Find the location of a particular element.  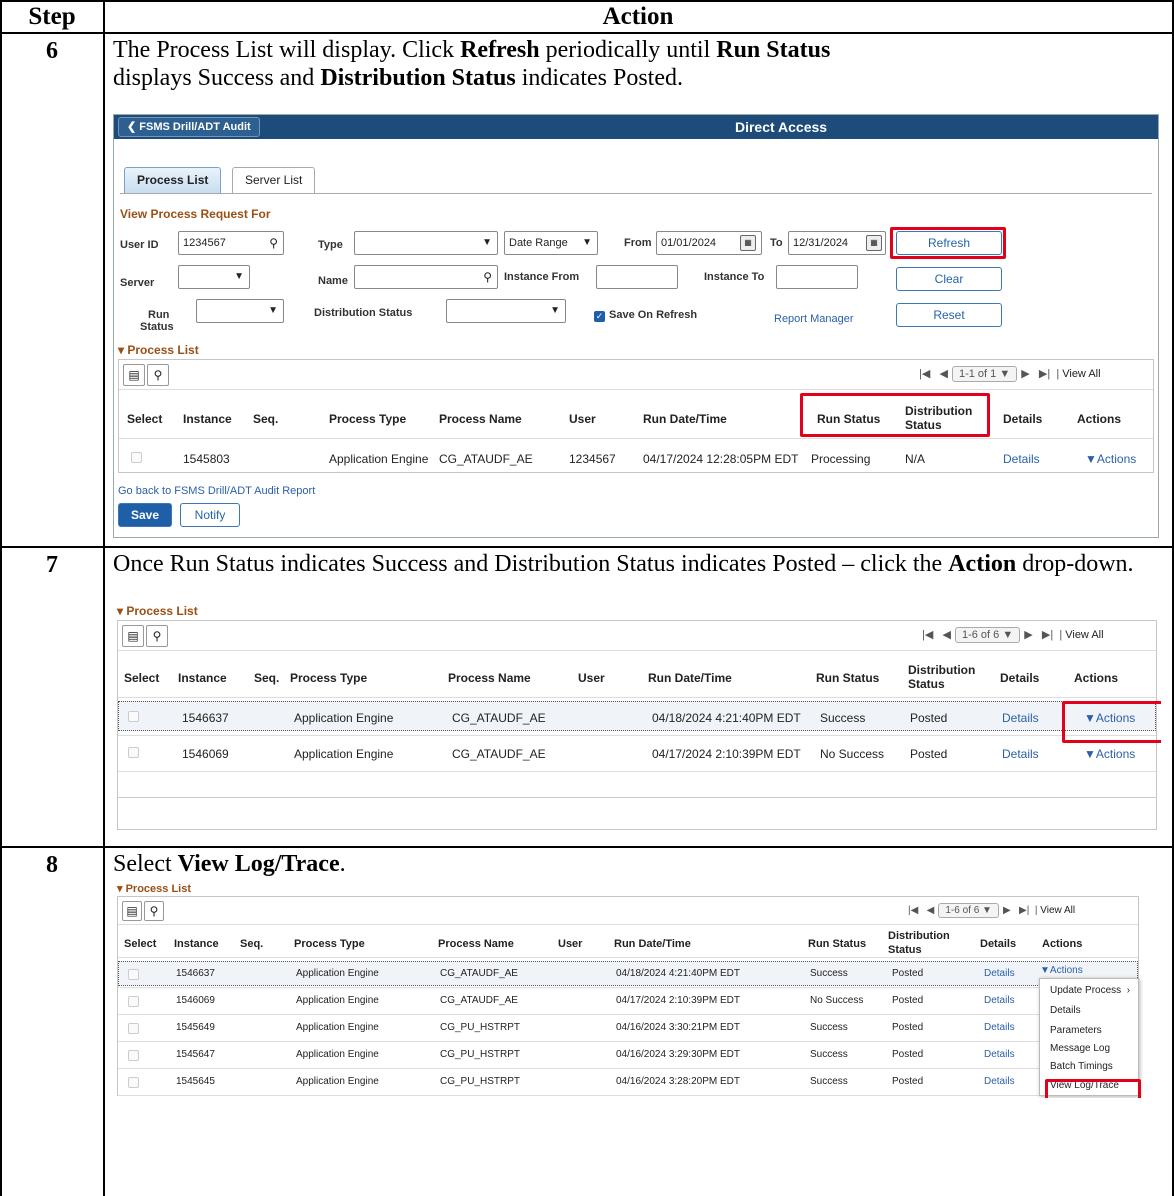

date-range-select: Date Range ▼ is located at coordinates (551, 243).